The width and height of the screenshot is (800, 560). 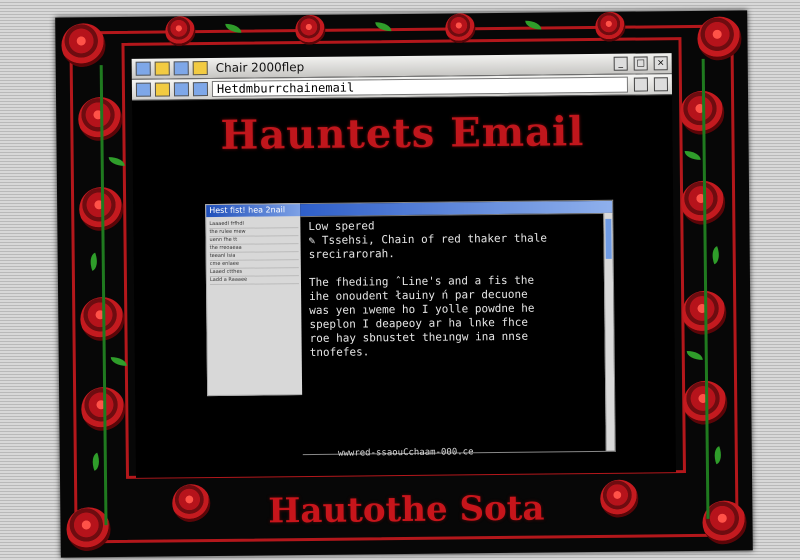 I want to click on message-pane-titlebar, so click(x=456, y=209).